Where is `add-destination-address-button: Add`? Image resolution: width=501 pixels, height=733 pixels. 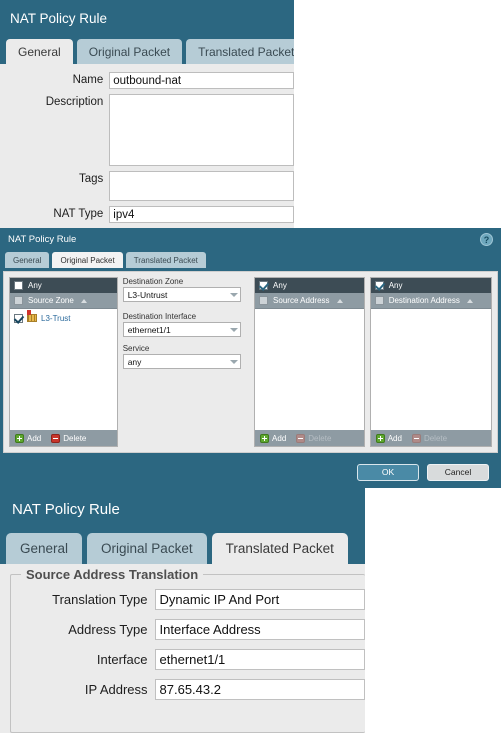 add-destination-address-button: Add is located at coordinates (388, 438).